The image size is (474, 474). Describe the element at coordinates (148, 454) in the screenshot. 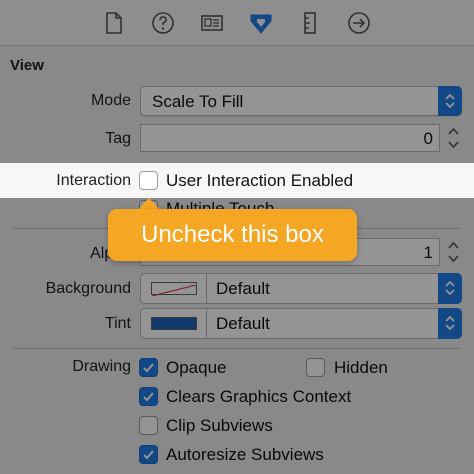

I see `autoresize-subviews-checkbox` at that location.